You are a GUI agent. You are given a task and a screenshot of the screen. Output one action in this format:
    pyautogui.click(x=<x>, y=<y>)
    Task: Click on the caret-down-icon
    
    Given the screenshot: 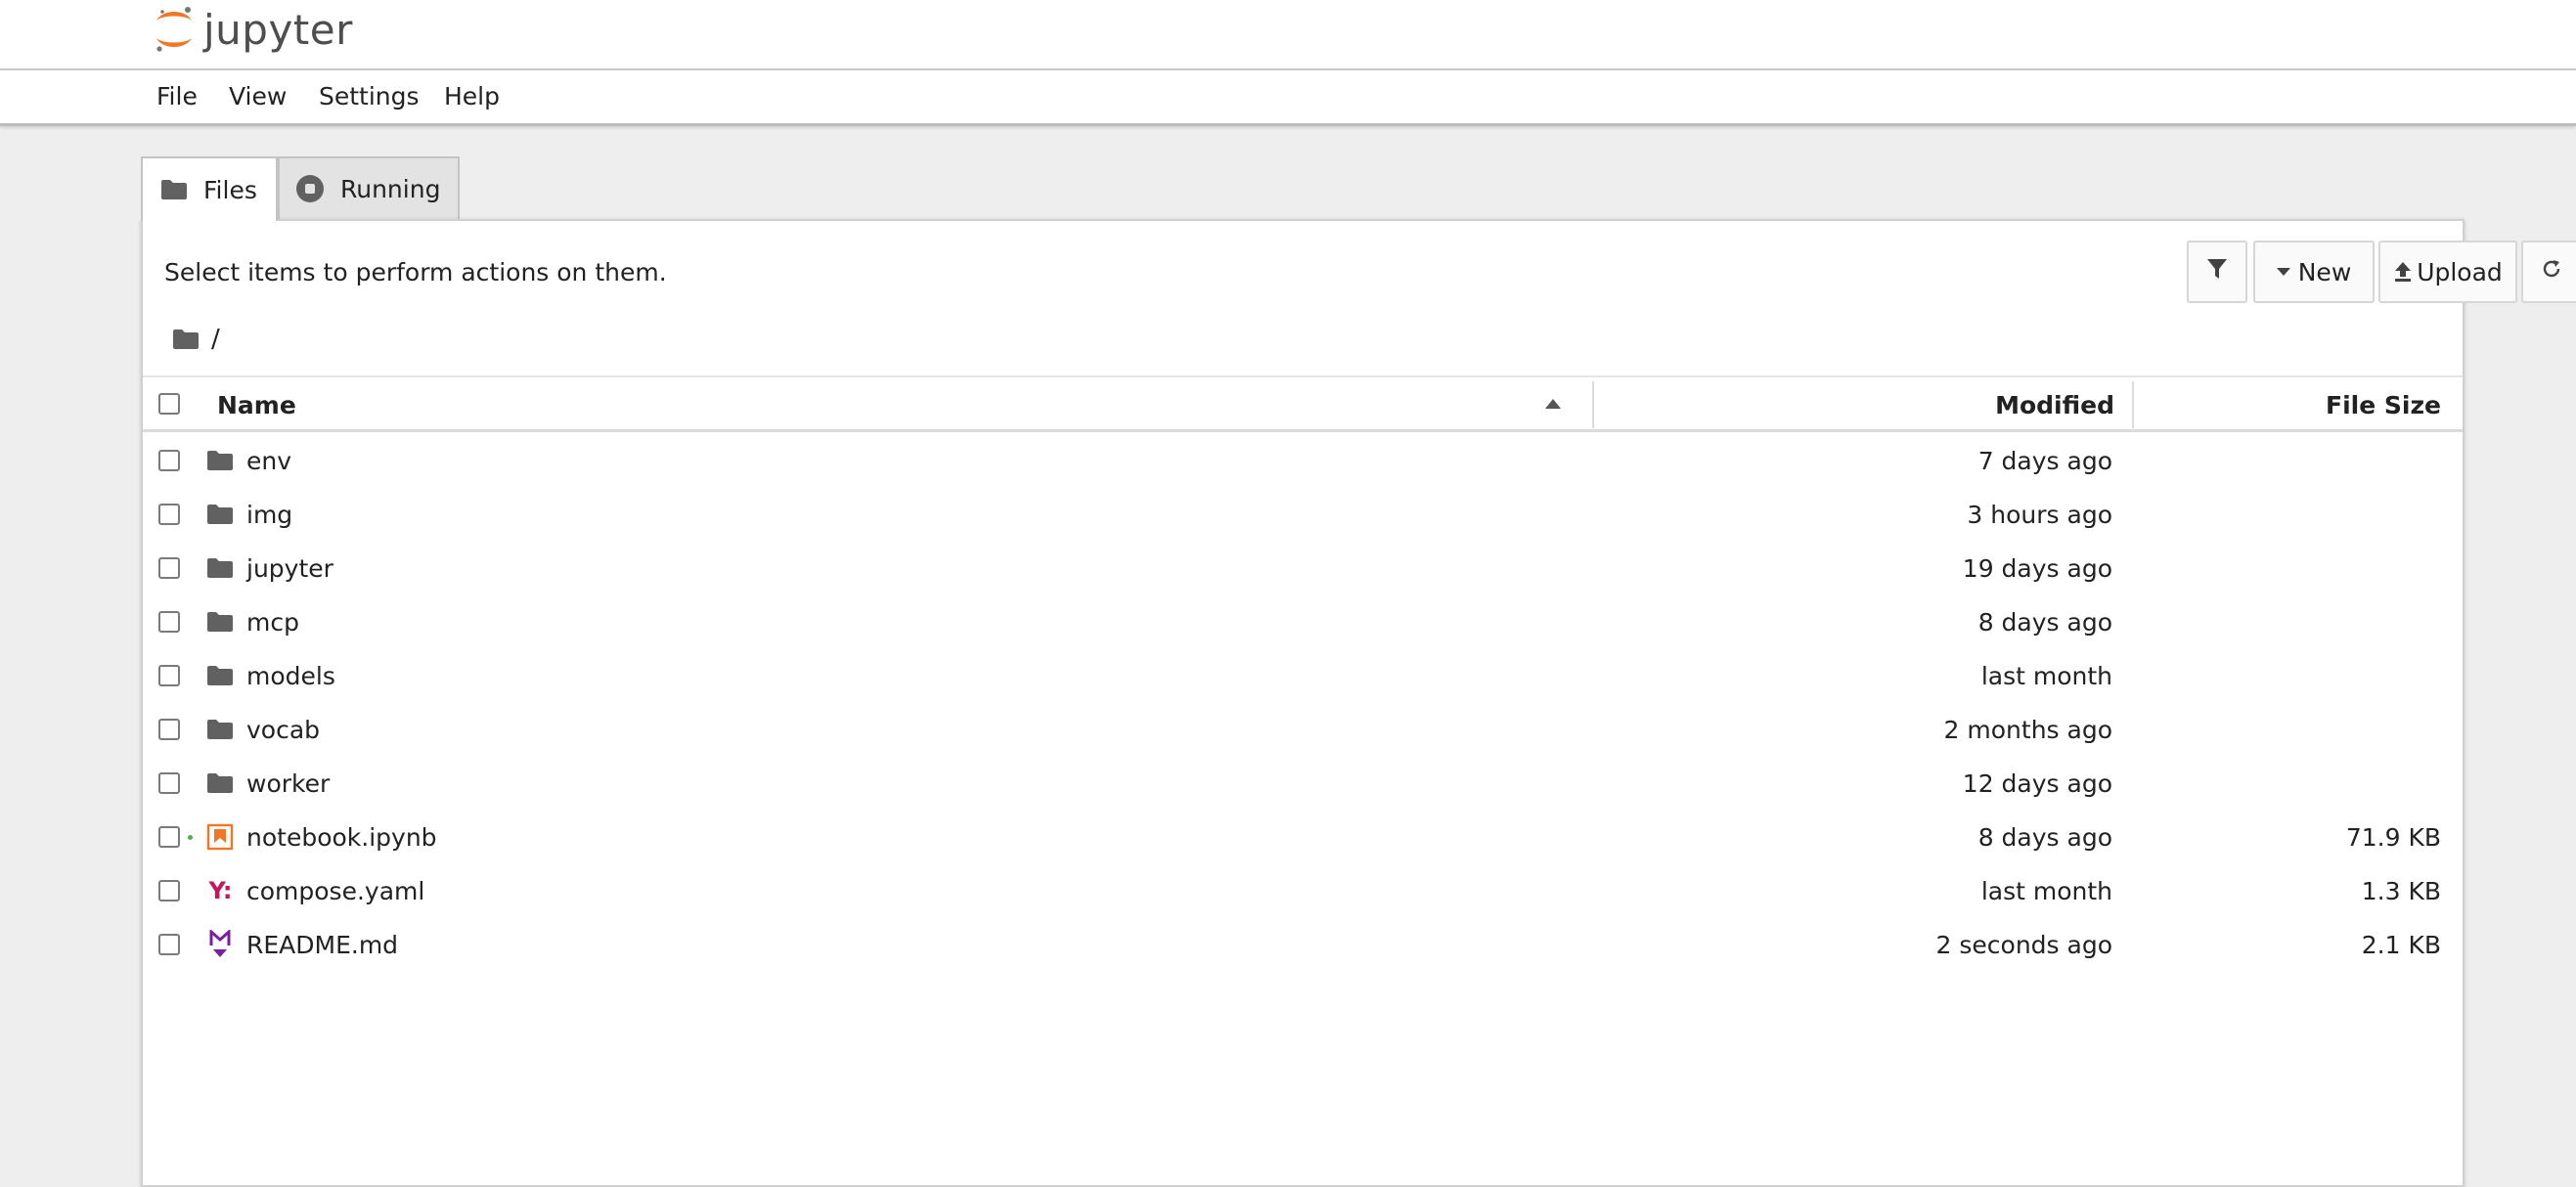 What is the action you would take?
    pyautogui.click(x=2283, y=272)
    